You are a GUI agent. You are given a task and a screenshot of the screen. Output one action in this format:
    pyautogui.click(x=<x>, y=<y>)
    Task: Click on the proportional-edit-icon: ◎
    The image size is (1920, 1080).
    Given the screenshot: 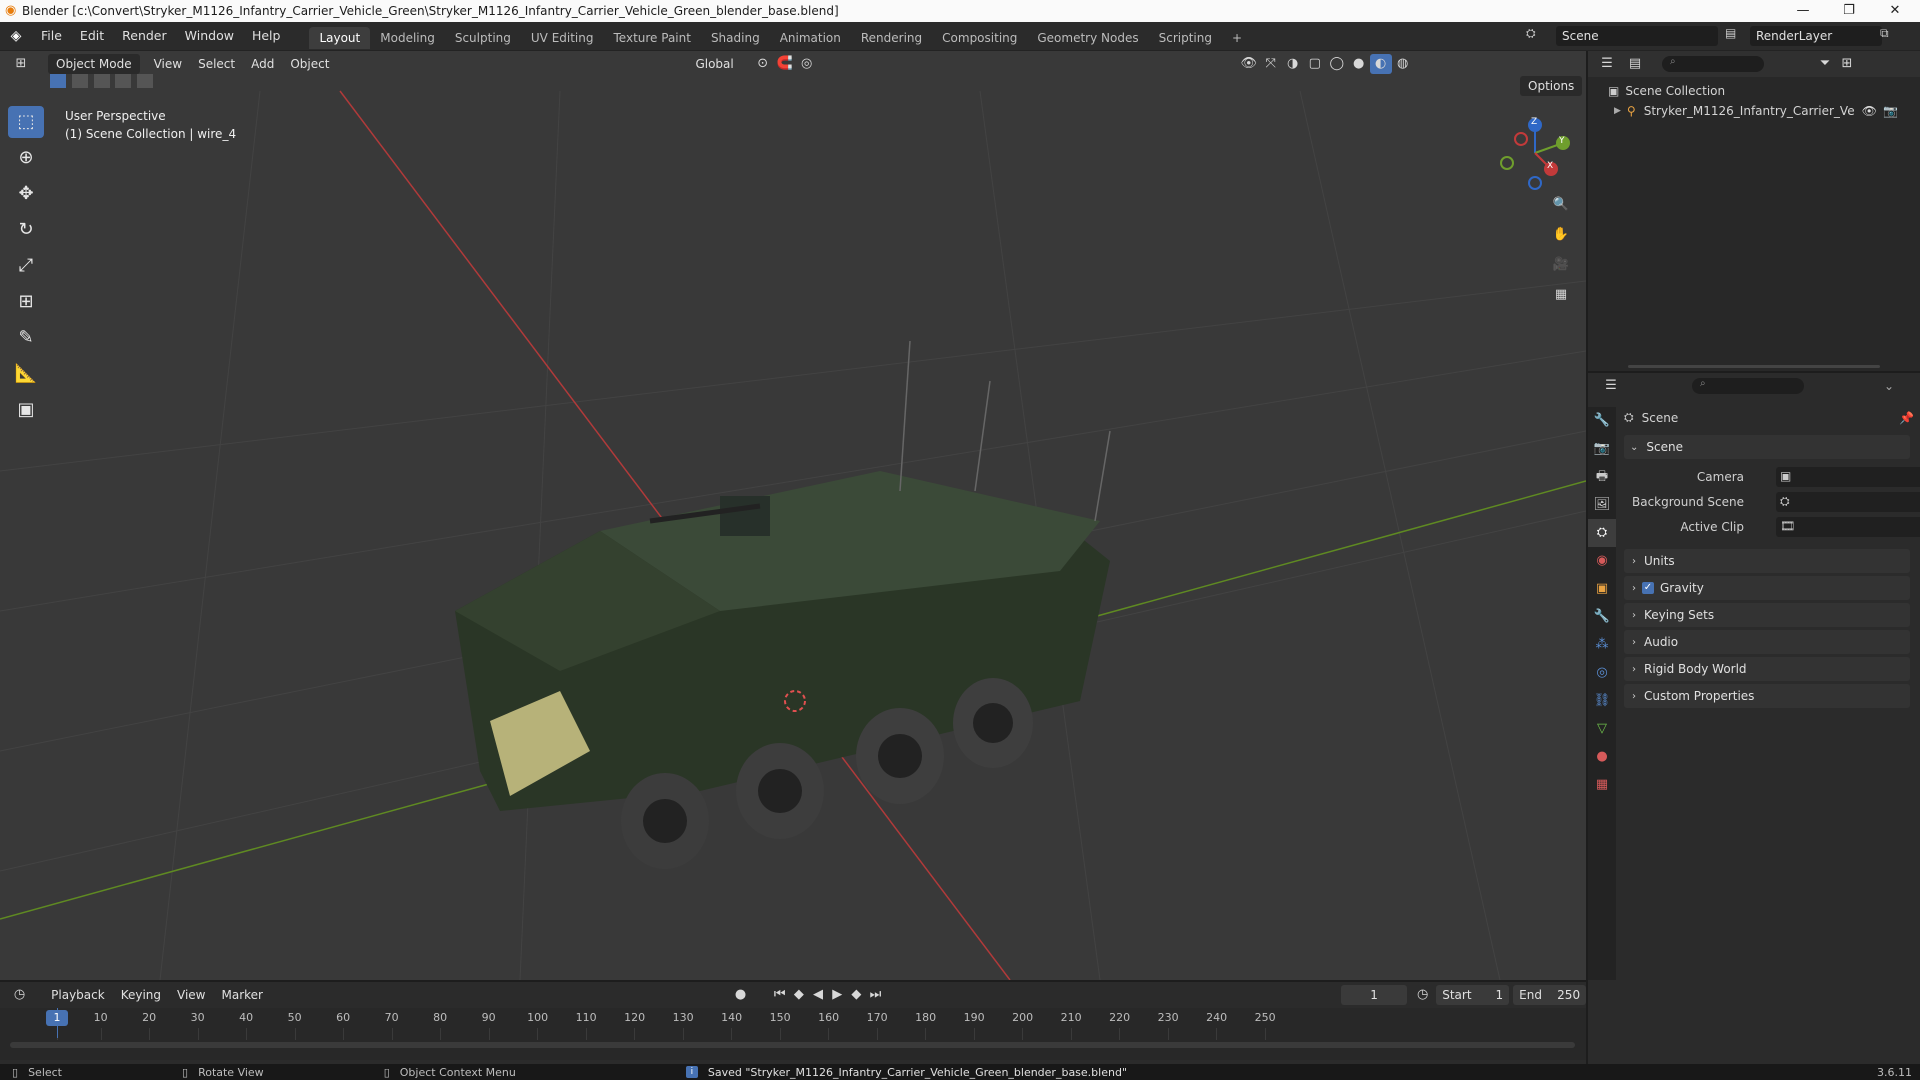 What is the action you would take?
    pyautogui.click(x=807, y=64)
    